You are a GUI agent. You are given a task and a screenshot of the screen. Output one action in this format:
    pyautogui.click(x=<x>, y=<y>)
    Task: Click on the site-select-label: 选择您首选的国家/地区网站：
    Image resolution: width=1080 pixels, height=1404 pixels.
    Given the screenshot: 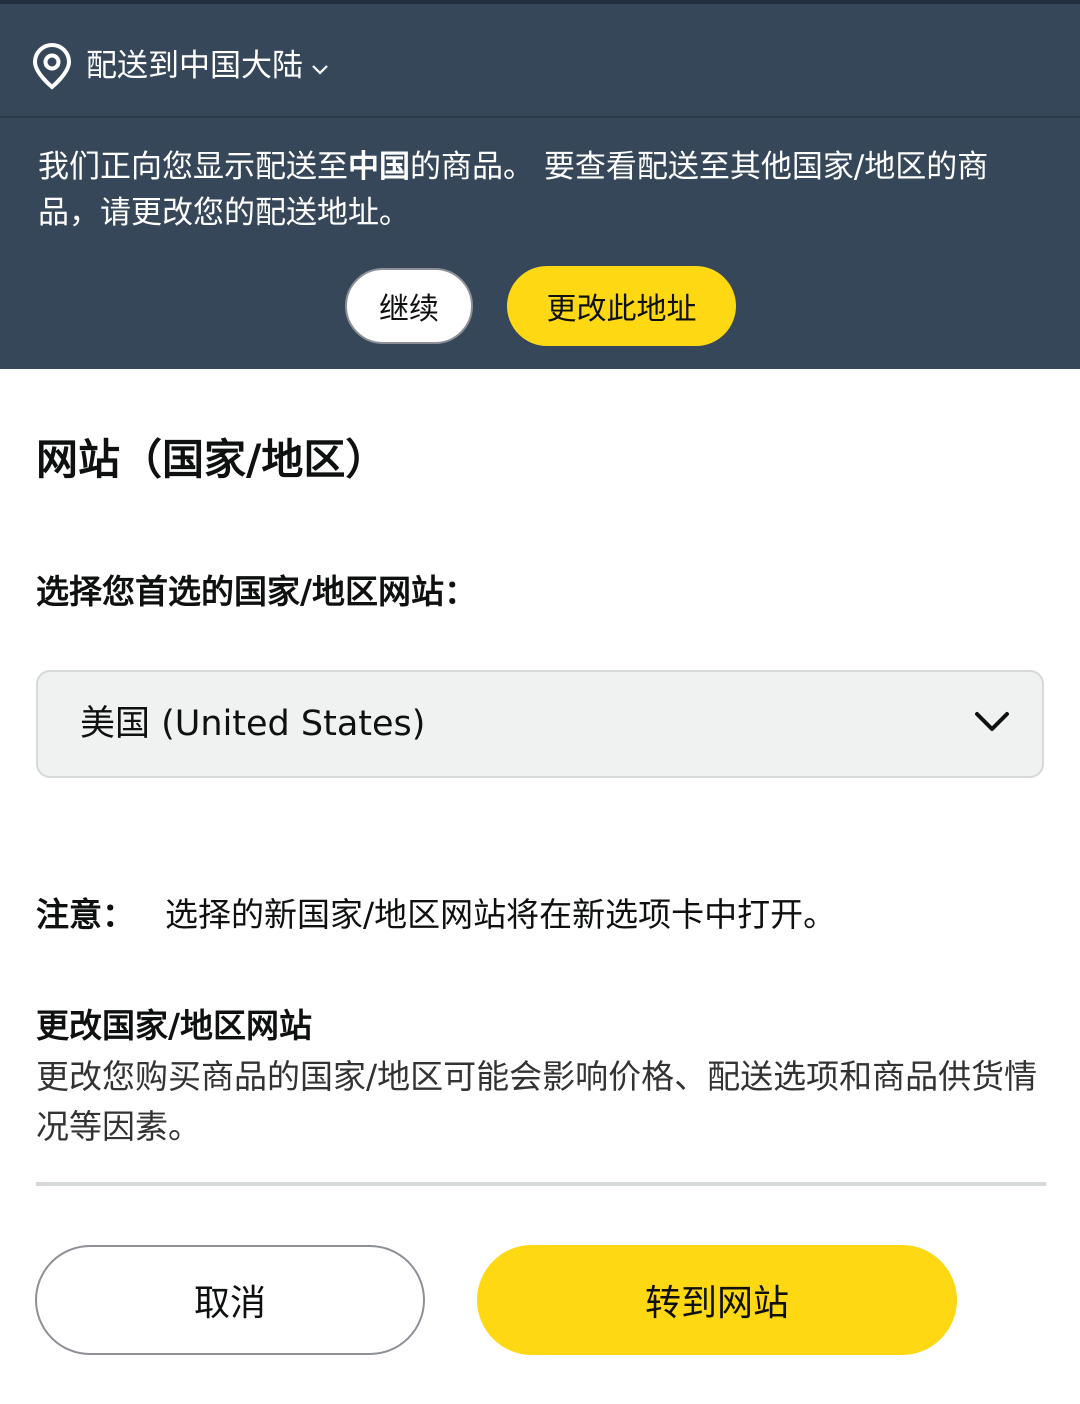 What is the action you would take?
    pyautogui.click(x=257, y=591)
    